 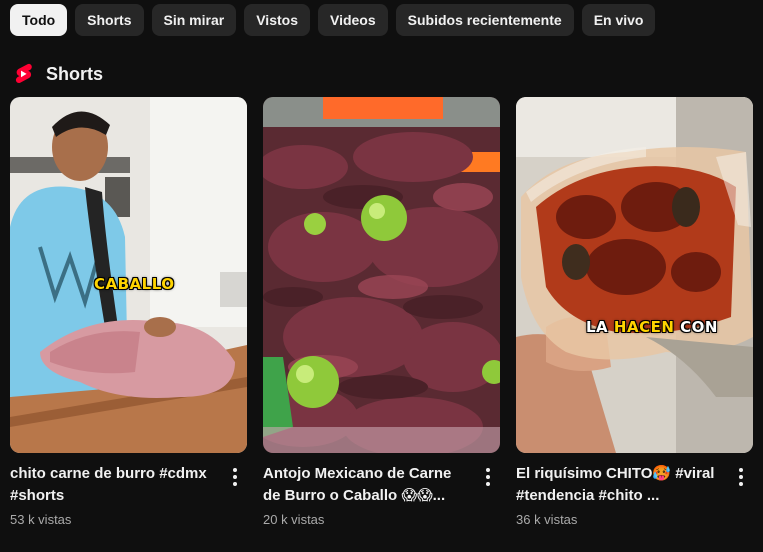 I want to click on short-title: chito carne de burro #cdmx #shorts, so click(x=114, y=485).